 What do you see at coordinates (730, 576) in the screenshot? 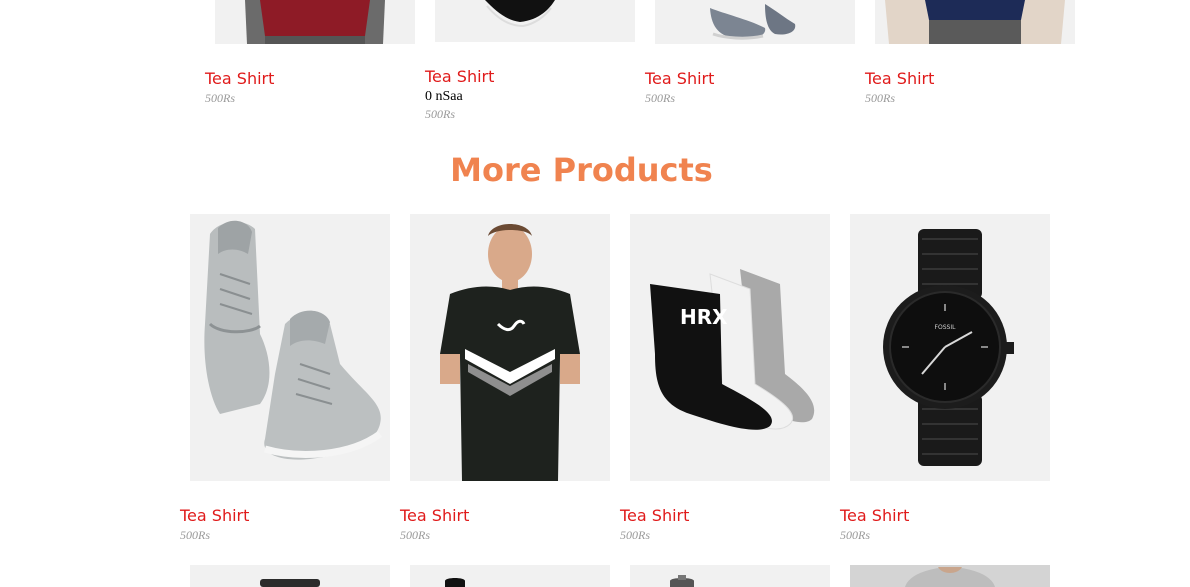
I see `product-image-grey-bottle` at bounding box center [730, 576].